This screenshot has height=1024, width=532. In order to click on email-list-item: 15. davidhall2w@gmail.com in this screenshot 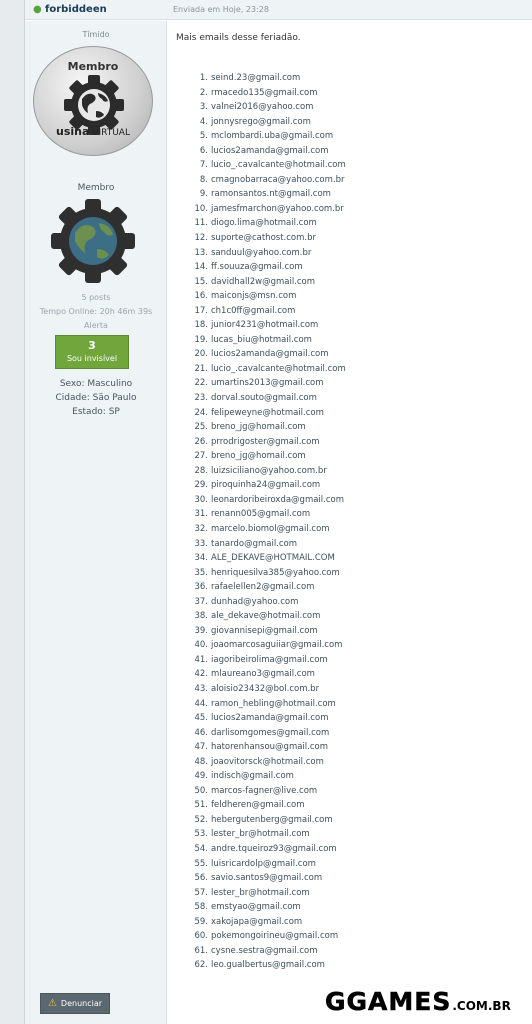, I will do `click(269, 282)`.